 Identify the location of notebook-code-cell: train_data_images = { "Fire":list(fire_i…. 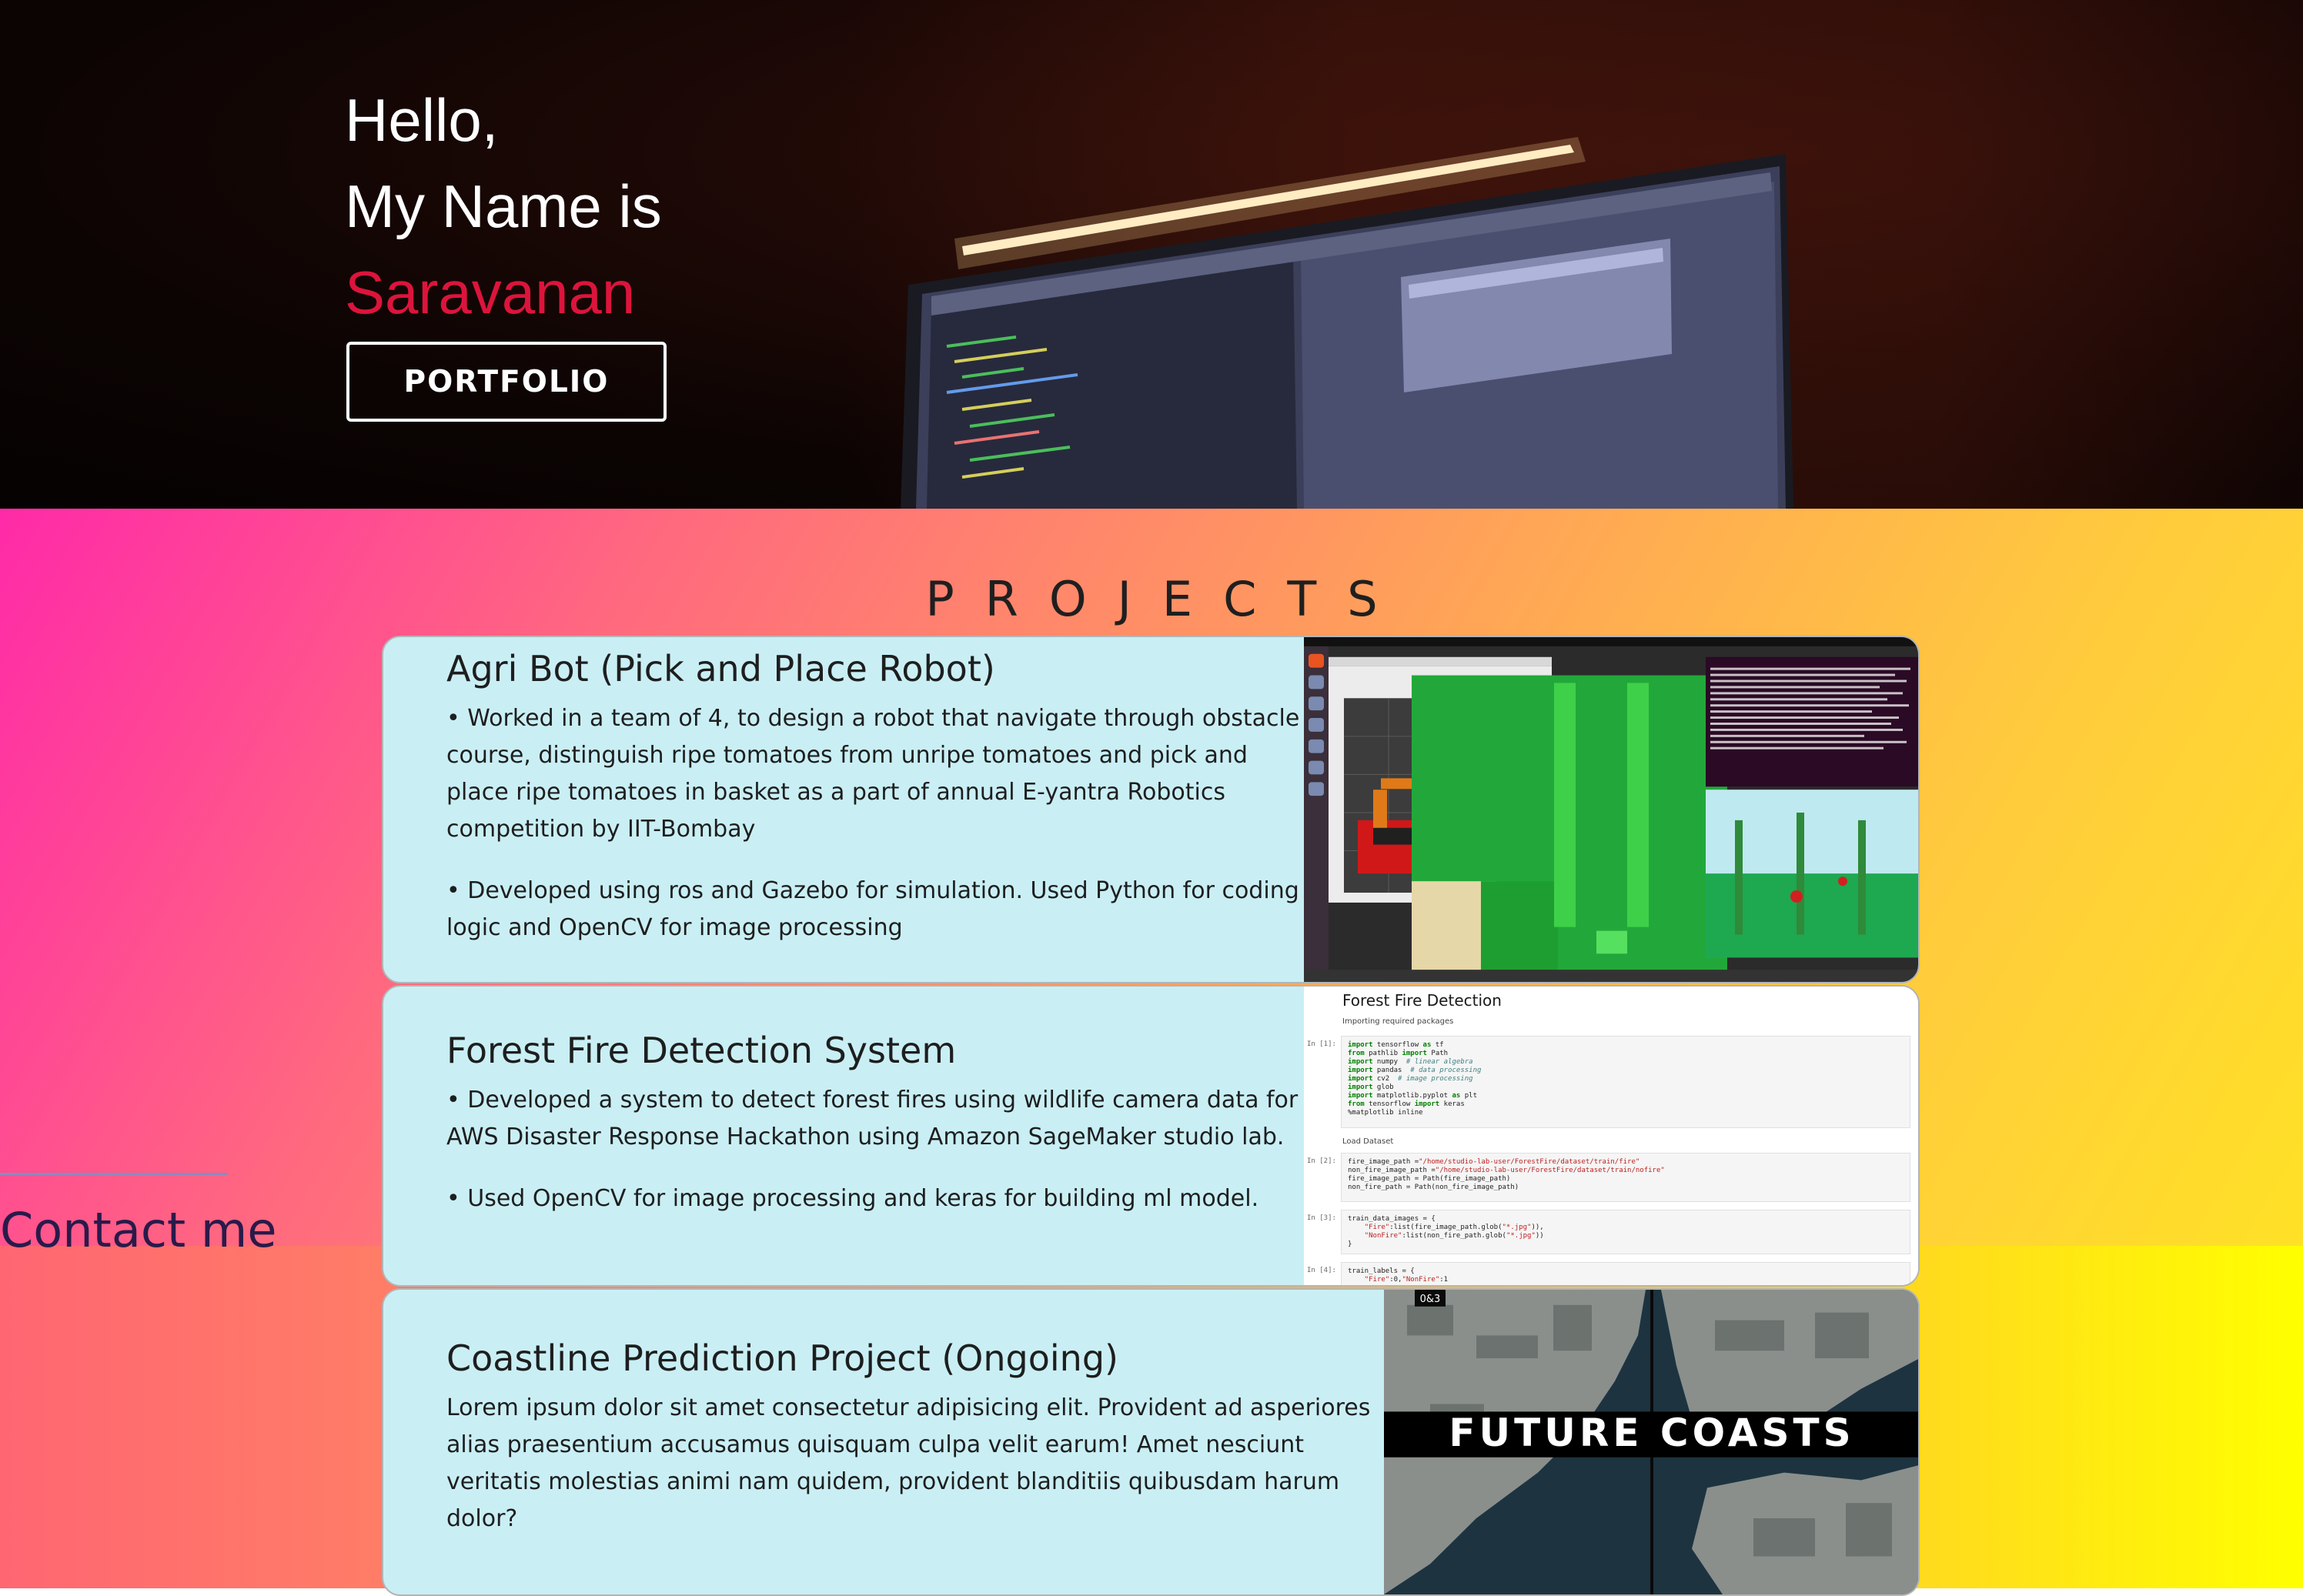
(1625, 1232).